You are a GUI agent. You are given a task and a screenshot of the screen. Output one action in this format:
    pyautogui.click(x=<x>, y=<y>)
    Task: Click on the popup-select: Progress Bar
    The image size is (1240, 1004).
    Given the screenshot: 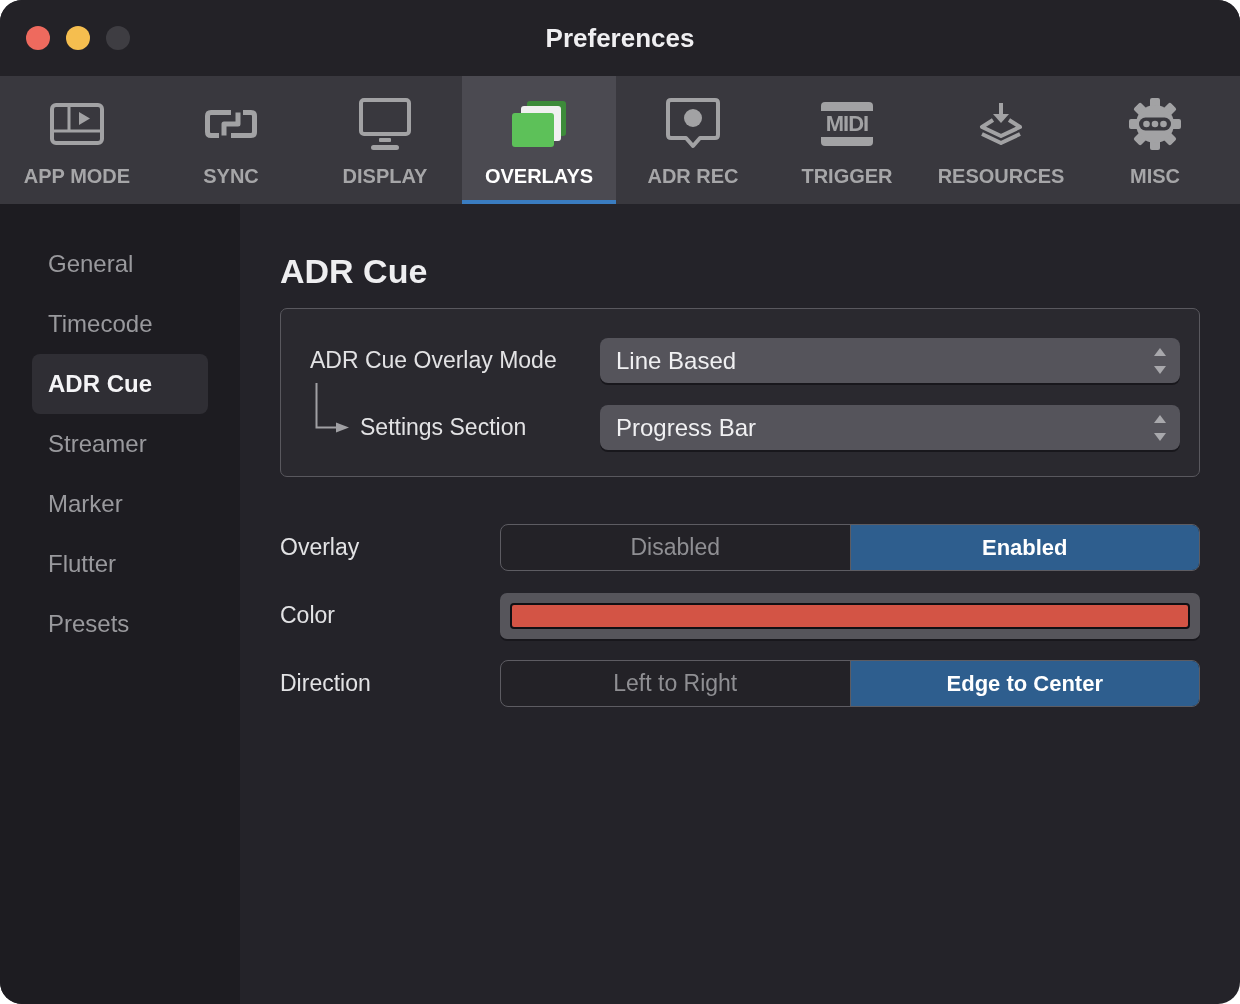 What is the action you would take?
    pyautogui.click(x=890, y=427)
    